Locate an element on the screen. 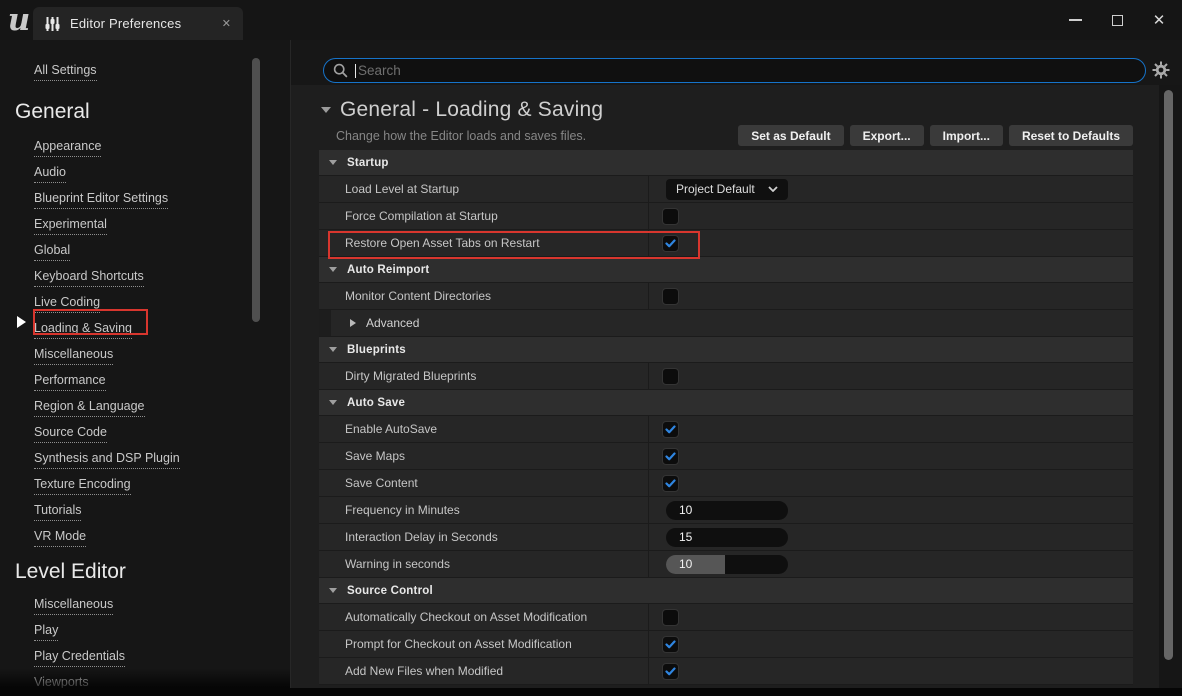  force-compilation-checkbox is located at coordinates (670, 216).